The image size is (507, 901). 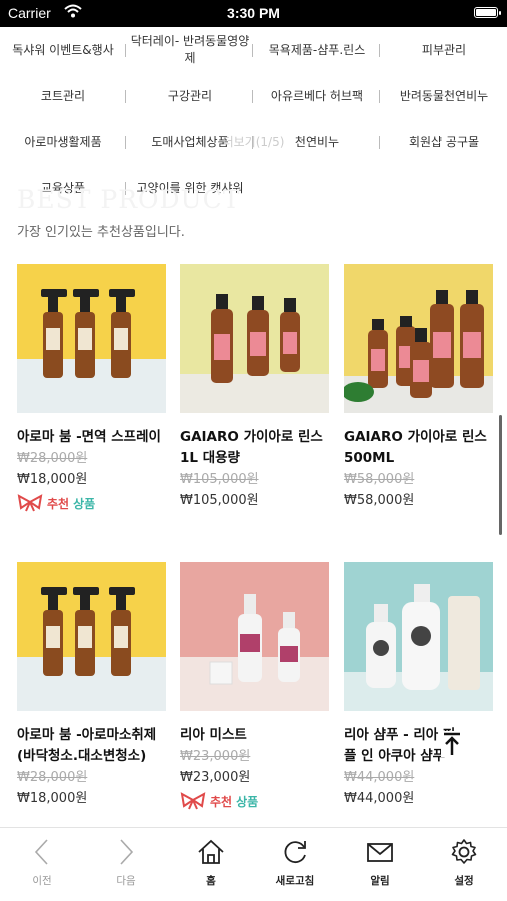 I want to click on product-price: ₩58,000원, so click(x=379, y=500).